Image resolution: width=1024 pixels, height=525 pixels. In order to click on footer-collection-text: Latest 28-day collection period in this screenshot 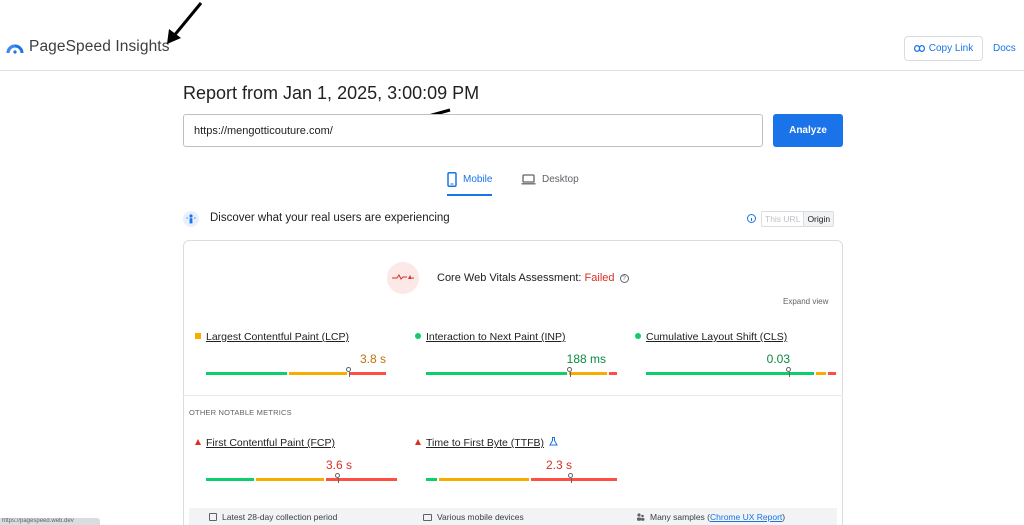, I will do `click(280, 517)`.